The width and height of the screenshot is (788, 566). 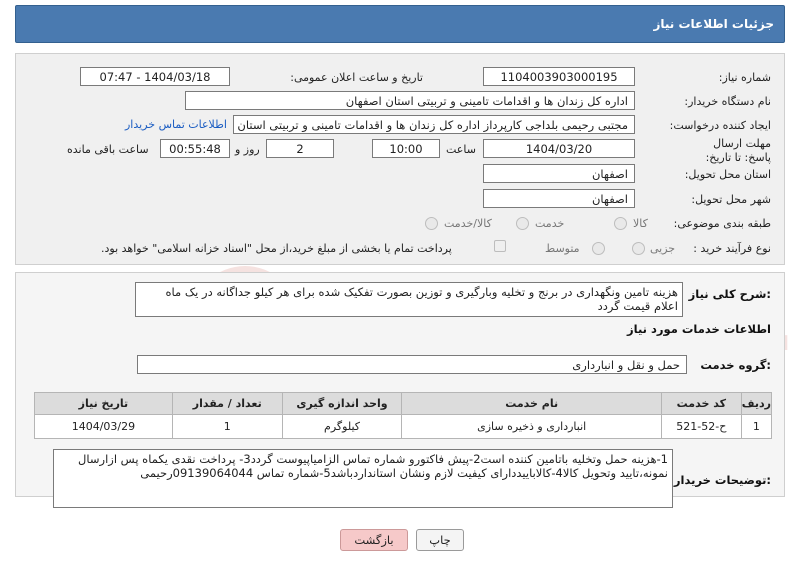 I want to click on service-group-field: حمل و نقل و انبارداری, so click(x=412, y=364).